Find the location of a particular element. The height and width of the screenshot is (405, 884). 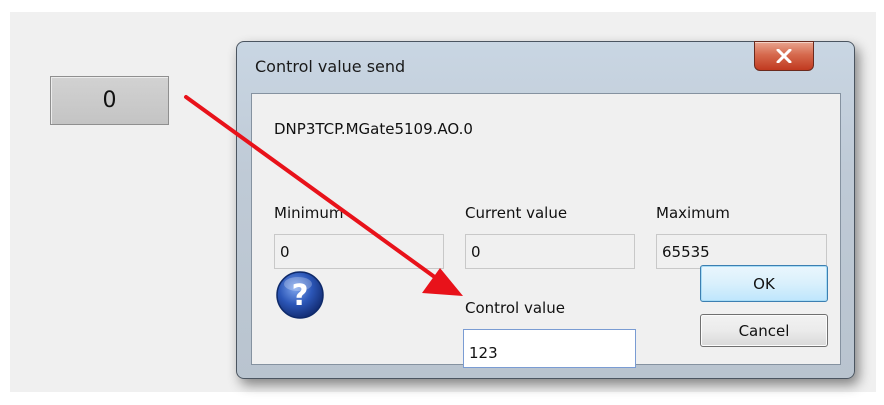

current-value-label: Current value is located at coordinates (516, 213).